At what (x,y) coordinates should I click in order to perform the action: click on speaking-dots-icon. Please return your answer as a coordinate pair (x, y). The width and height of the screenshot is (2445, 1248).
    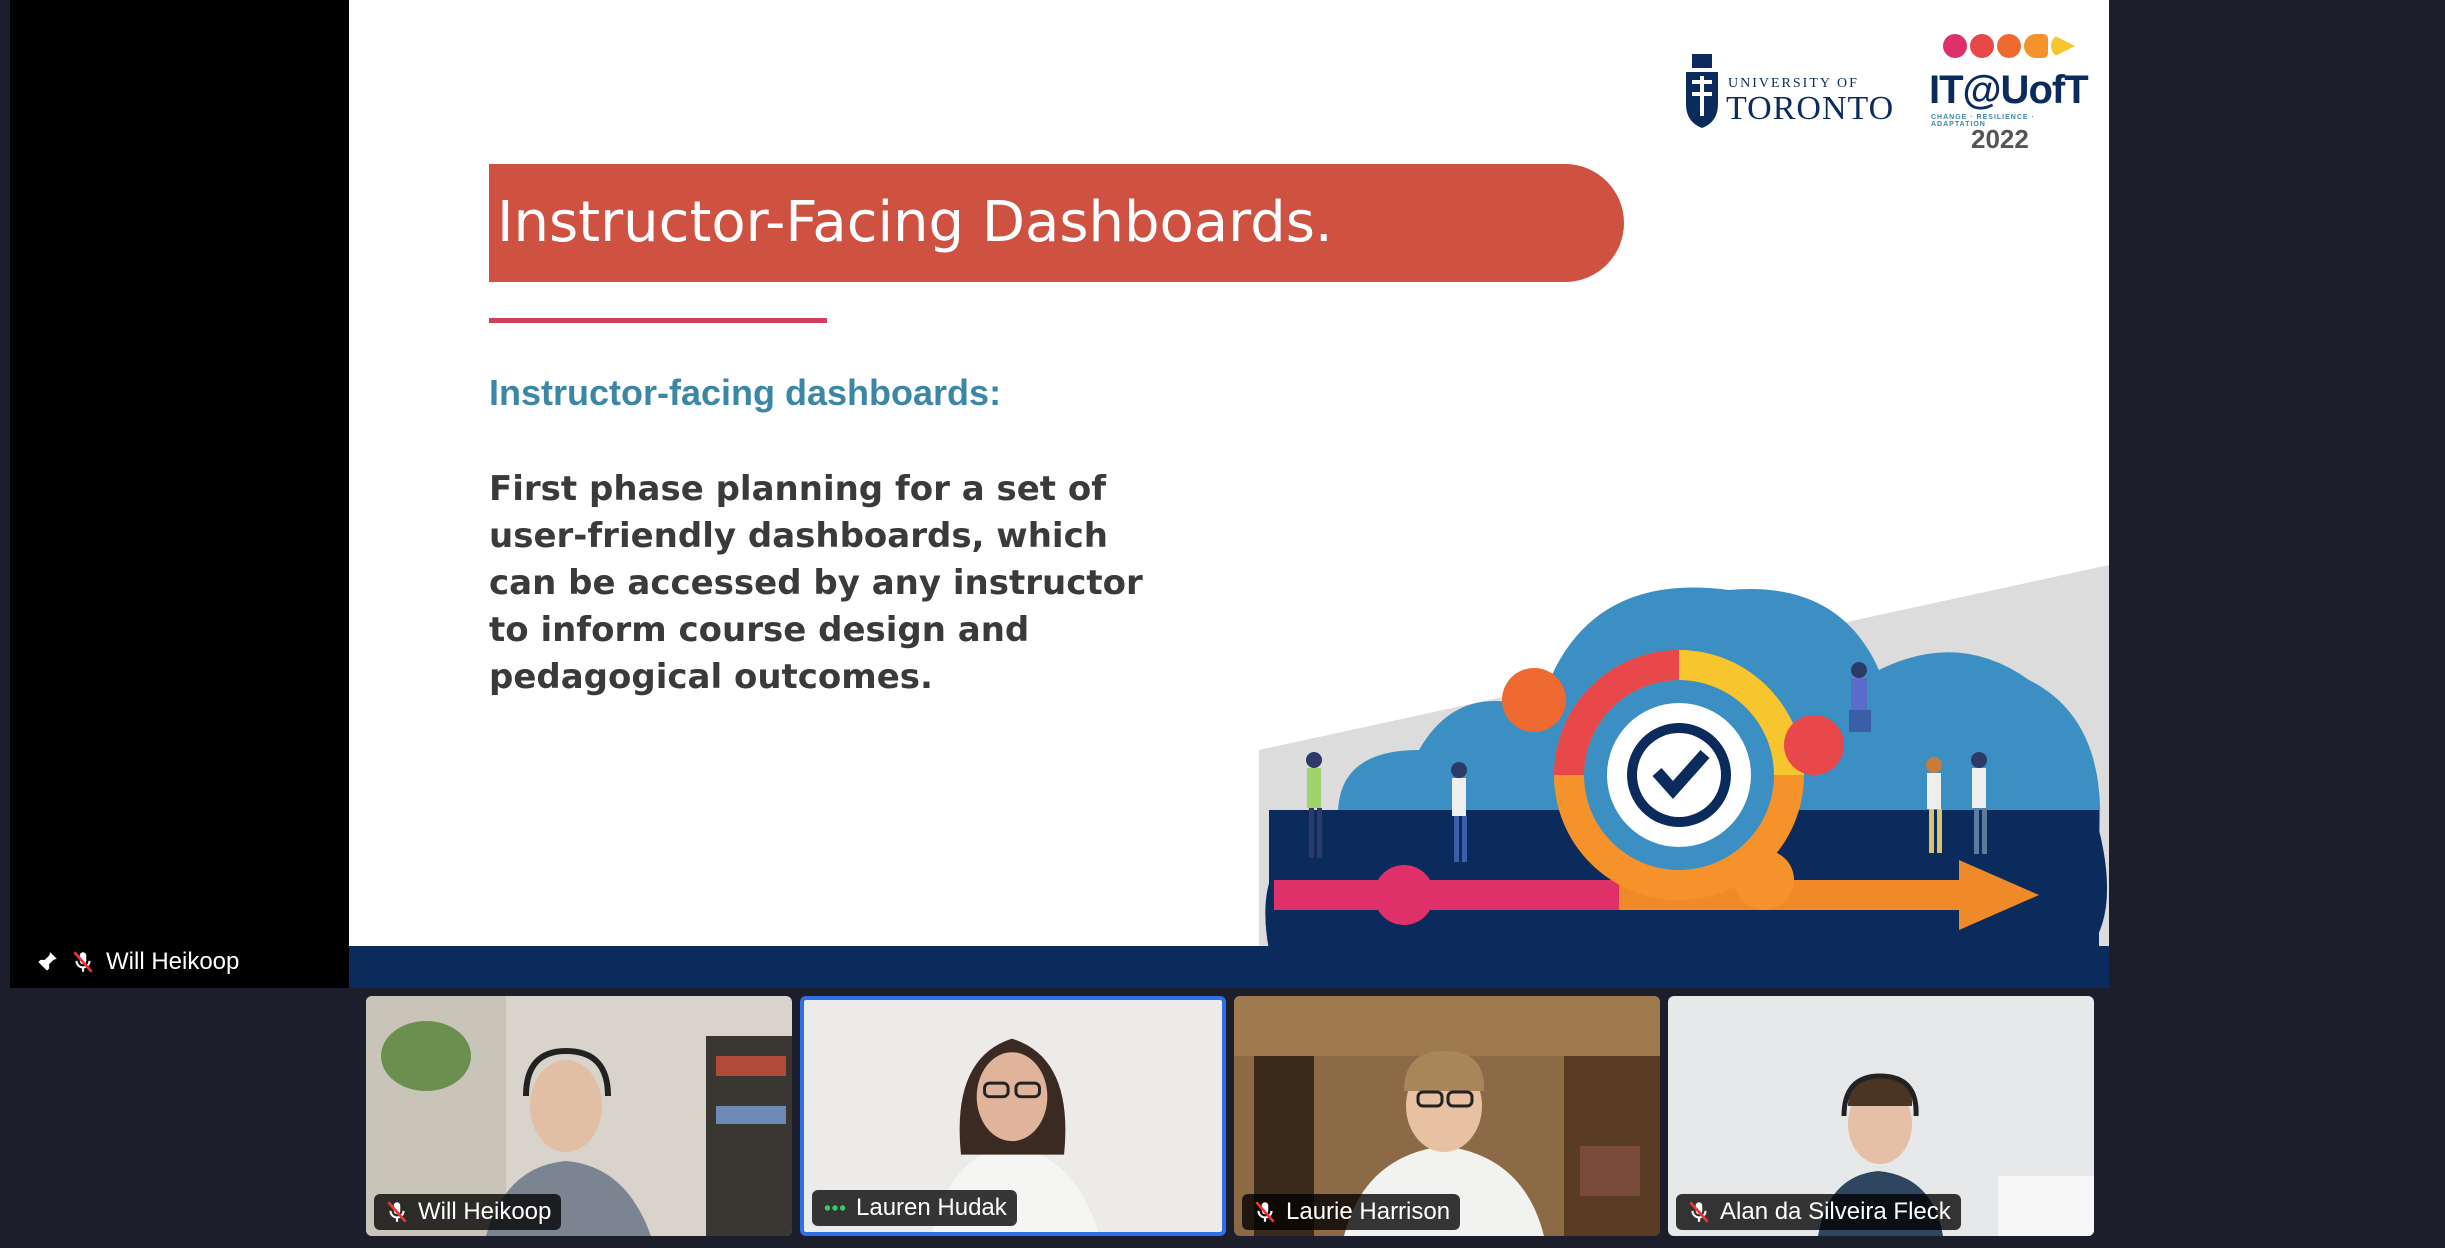
    Looking at the image, I should click on (835, 1208).